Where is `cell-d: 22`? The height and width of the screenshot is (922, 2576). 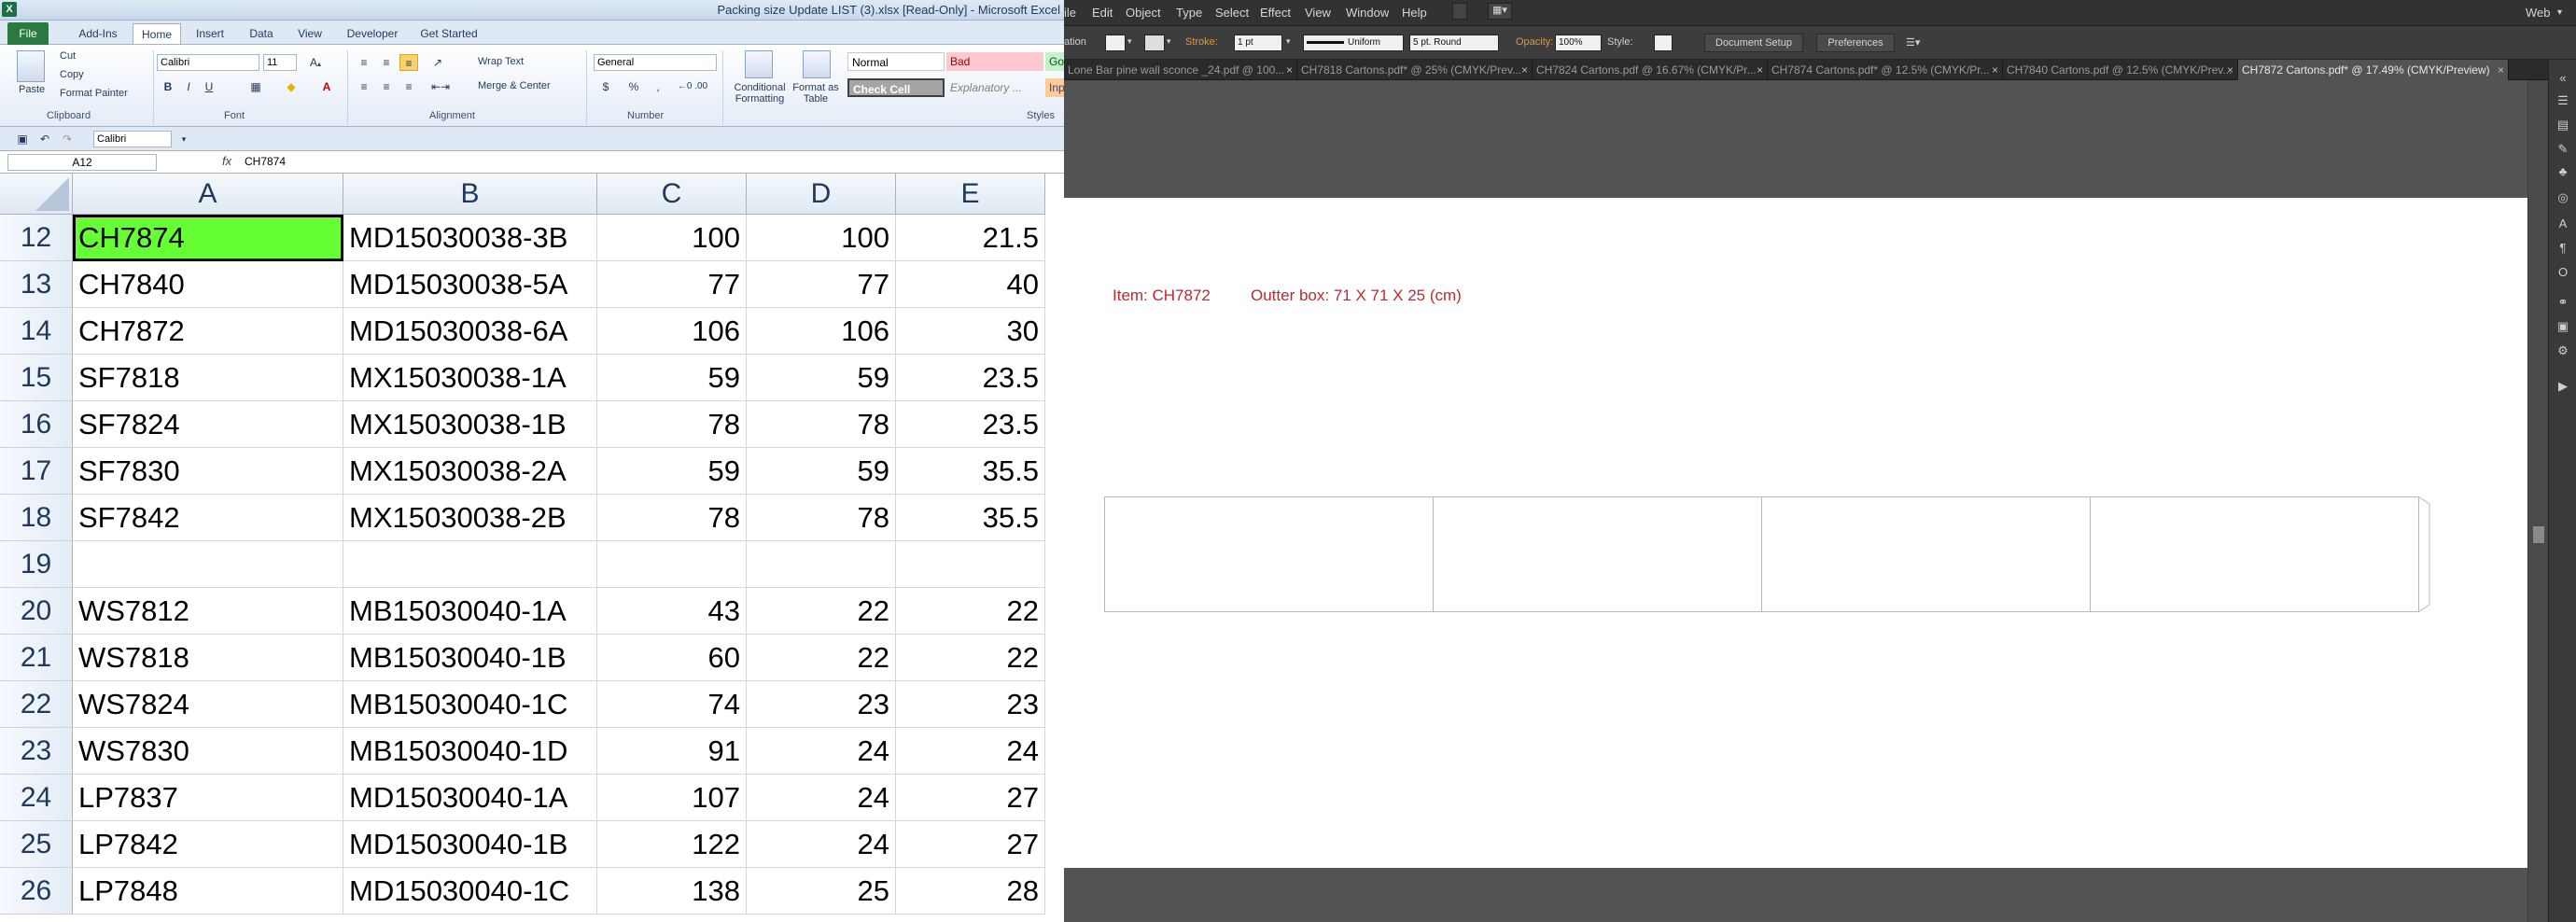
cell-d: 22 is located at coordinates (821, 658).